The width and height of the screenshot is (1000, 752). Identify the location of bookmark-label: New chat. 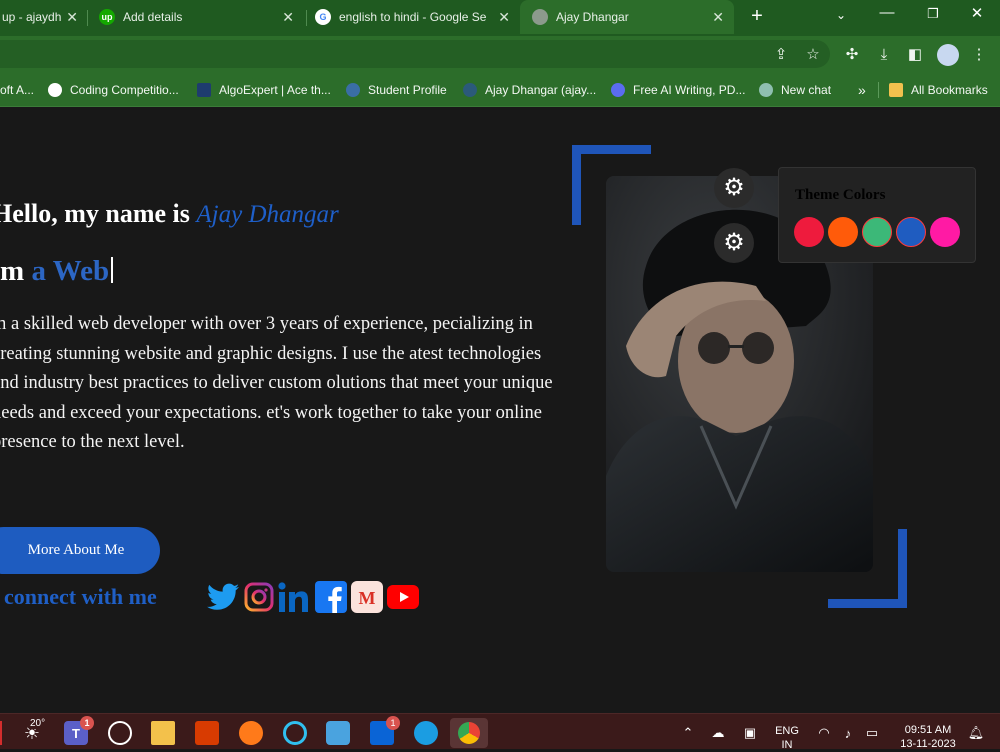
(806, 90).